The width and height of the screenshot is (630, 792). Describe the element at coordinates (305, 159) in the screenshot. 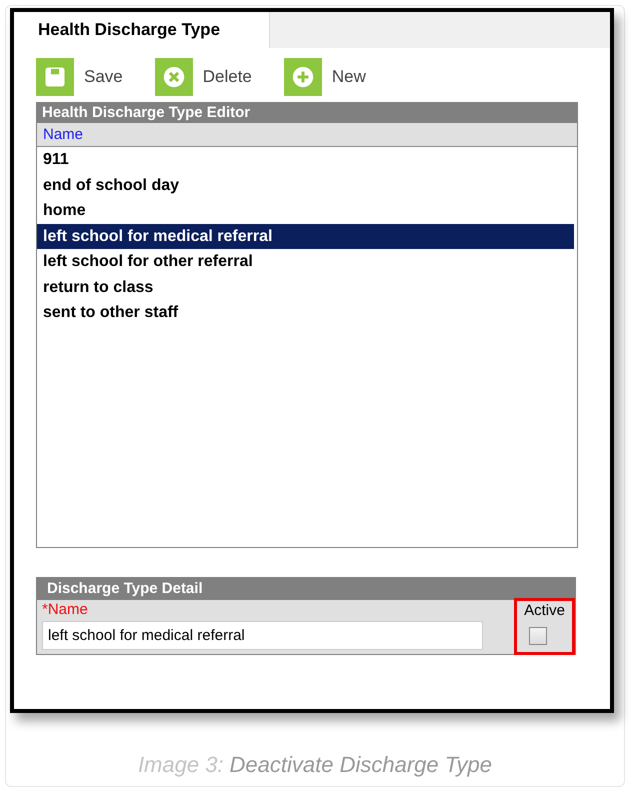

I see `list-row: 911` at that location.